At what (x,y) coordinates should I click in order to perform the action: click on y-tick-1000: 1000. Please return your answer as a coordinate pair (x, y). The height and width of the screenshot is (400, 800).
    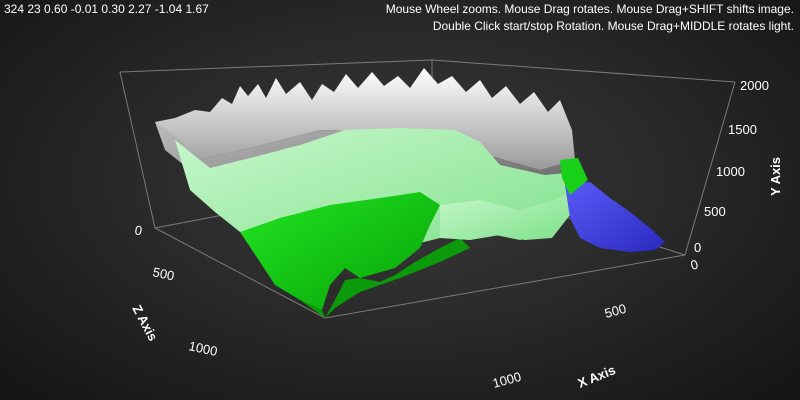
    Looking at the image, I should click on (730, 171).